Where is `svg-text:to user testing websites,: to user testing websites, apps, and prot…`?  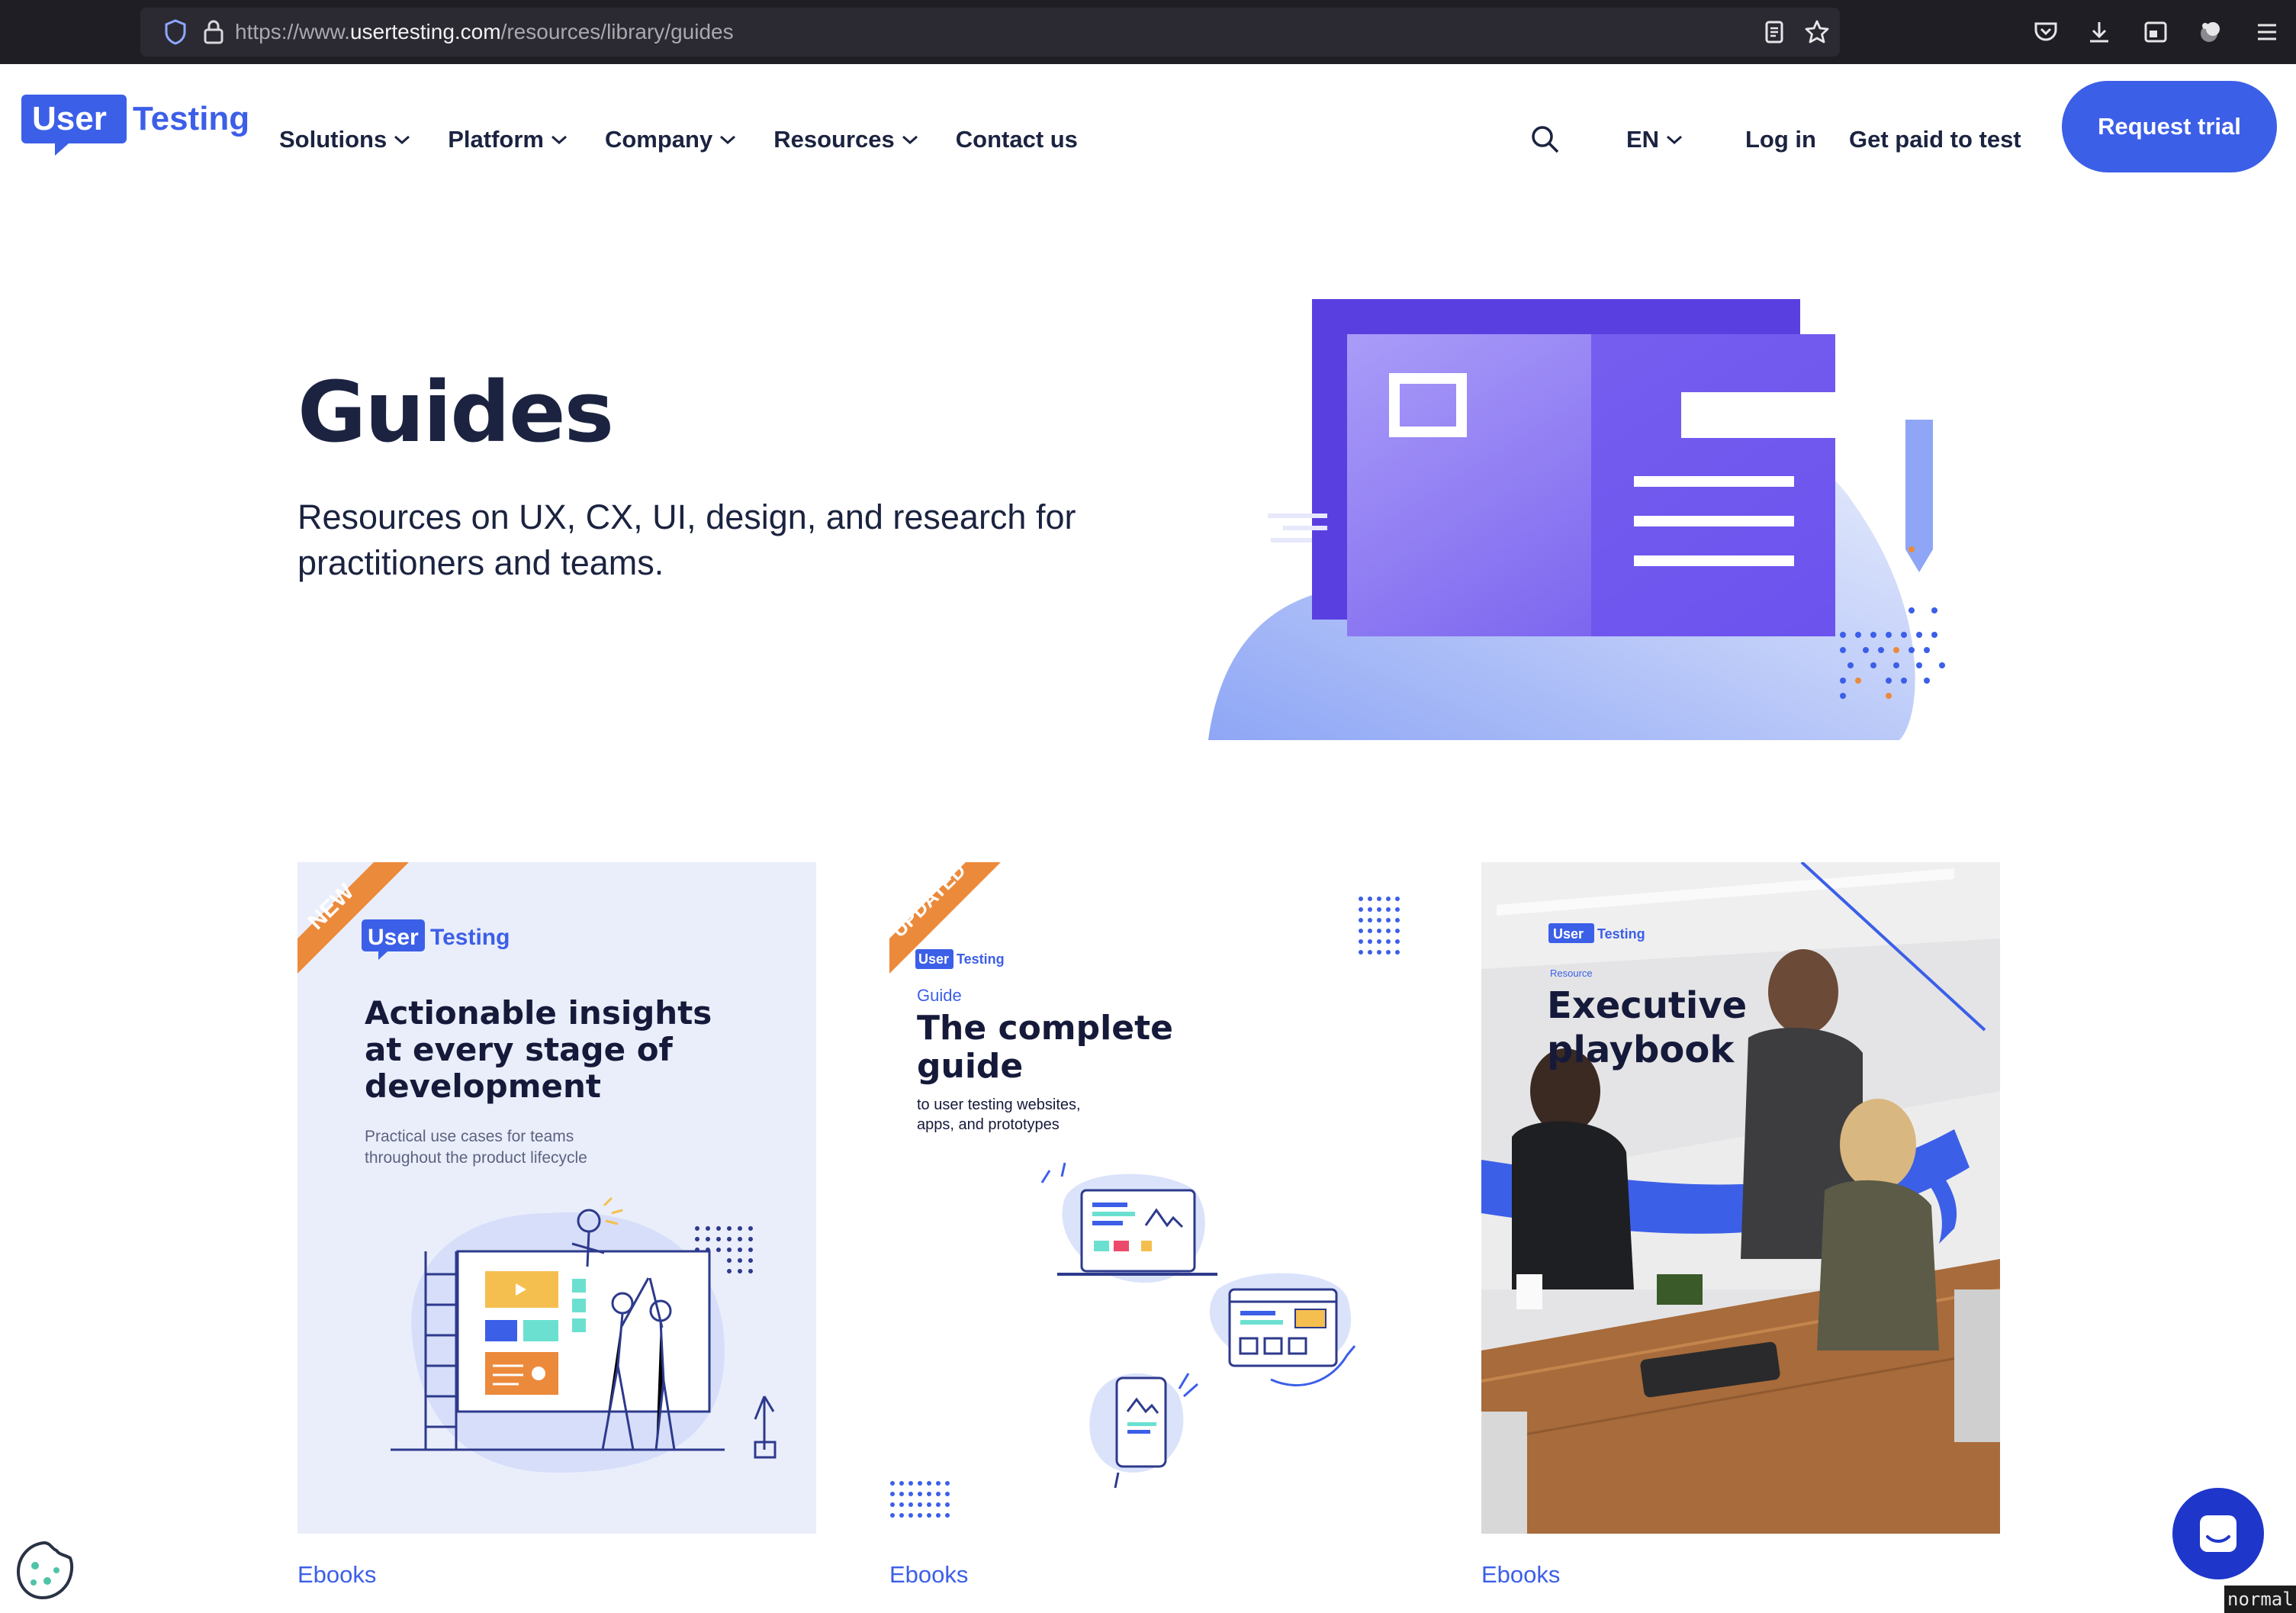
svg-text:to user testing websites,: to user testing websites, apps, and prot… is located at coordinates (1001, 1114).